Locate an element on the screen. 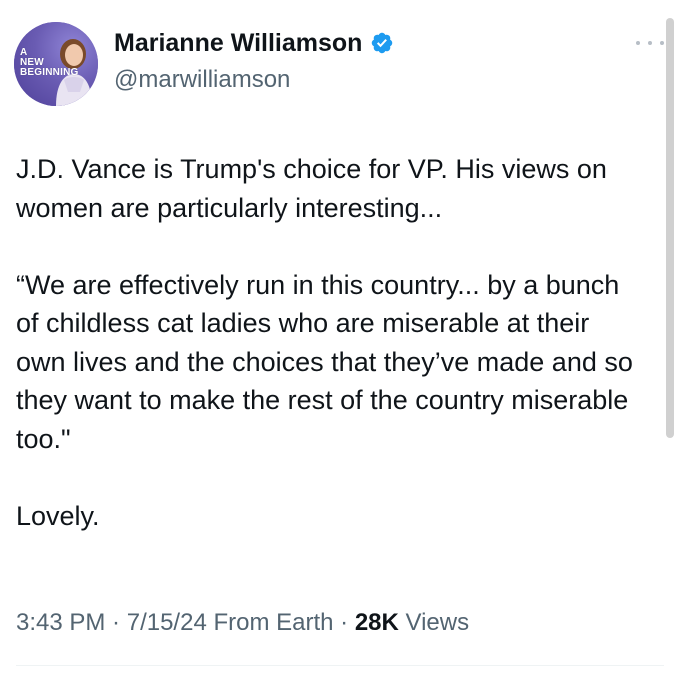 The width and height of the screenshot is (680, 674). scrollbar is located at coordinates (670, 228).